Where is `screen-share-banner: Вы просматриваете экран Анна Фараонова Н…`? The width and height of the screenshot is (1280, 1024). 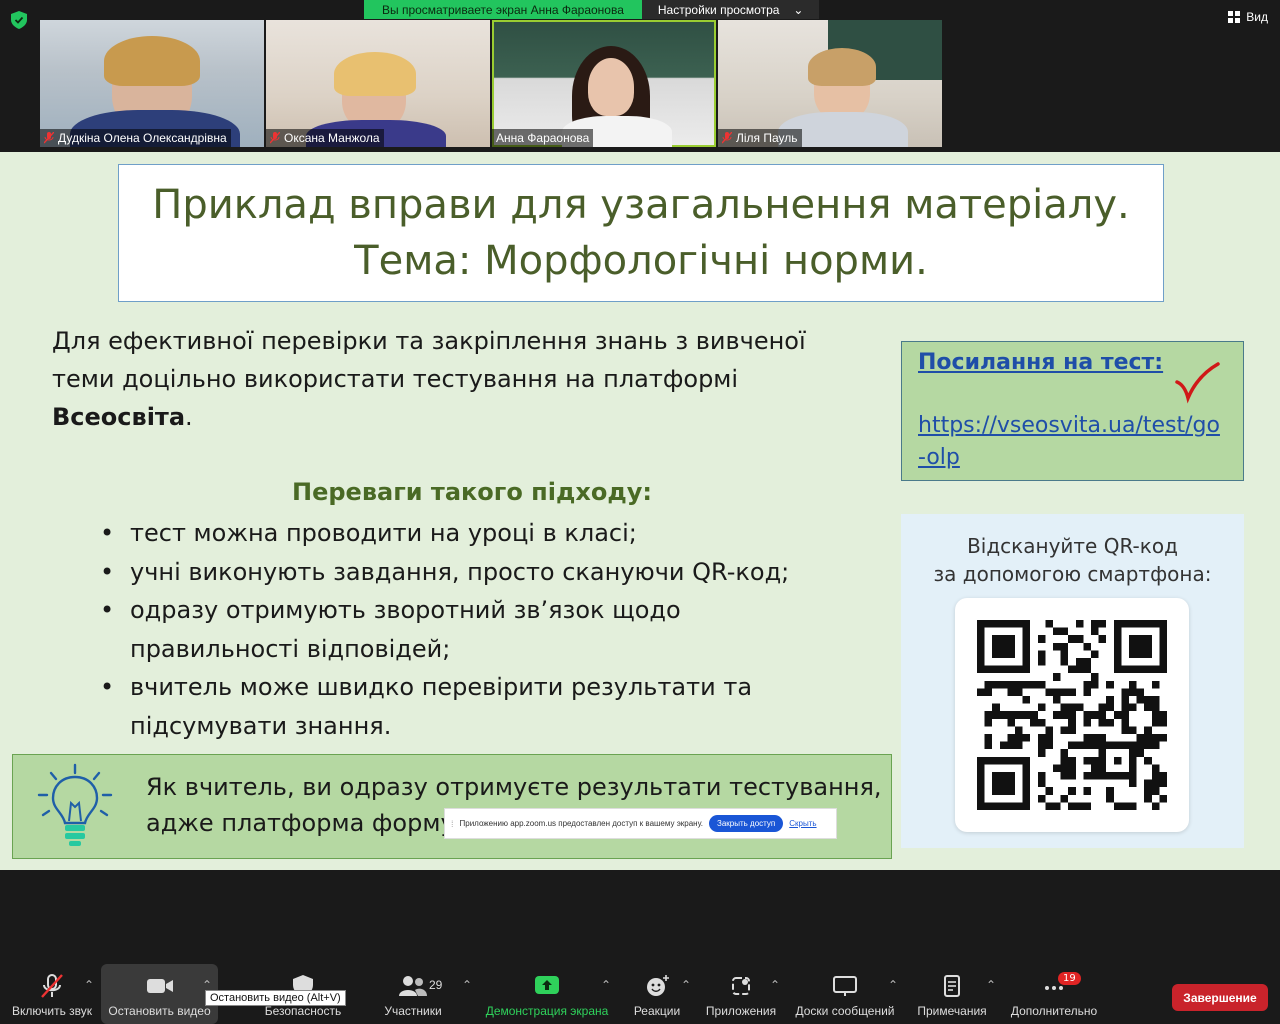
screen-share-banner: Вы просматриваете экран Анна Фараонова Н… is located at coordinates (592, 9).